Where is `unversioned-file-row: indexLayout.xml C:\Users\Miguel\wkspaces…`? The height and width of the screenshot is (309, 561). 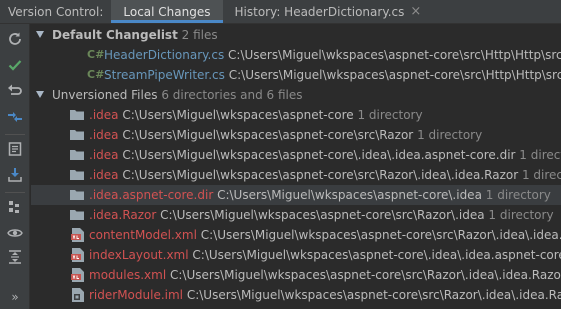
unversioned-file-row: indexLayout.xml C:\Users\Miguel\wkspaces… is located at coordinates (296, 255).